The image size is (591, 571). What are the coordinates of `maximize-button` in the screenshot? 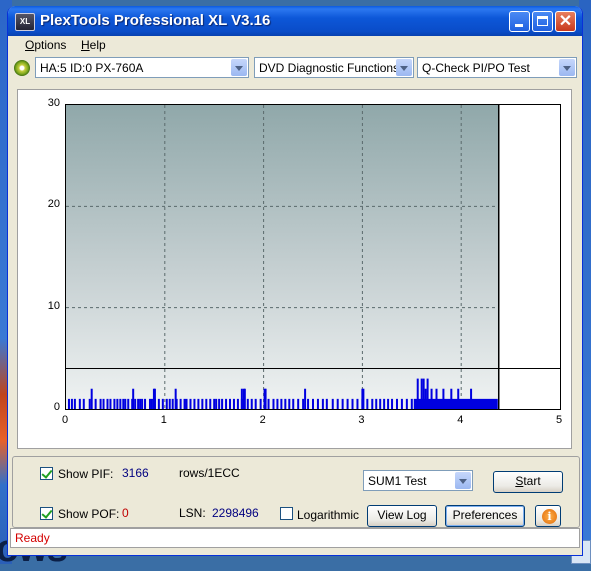 It's located at (542, 21).